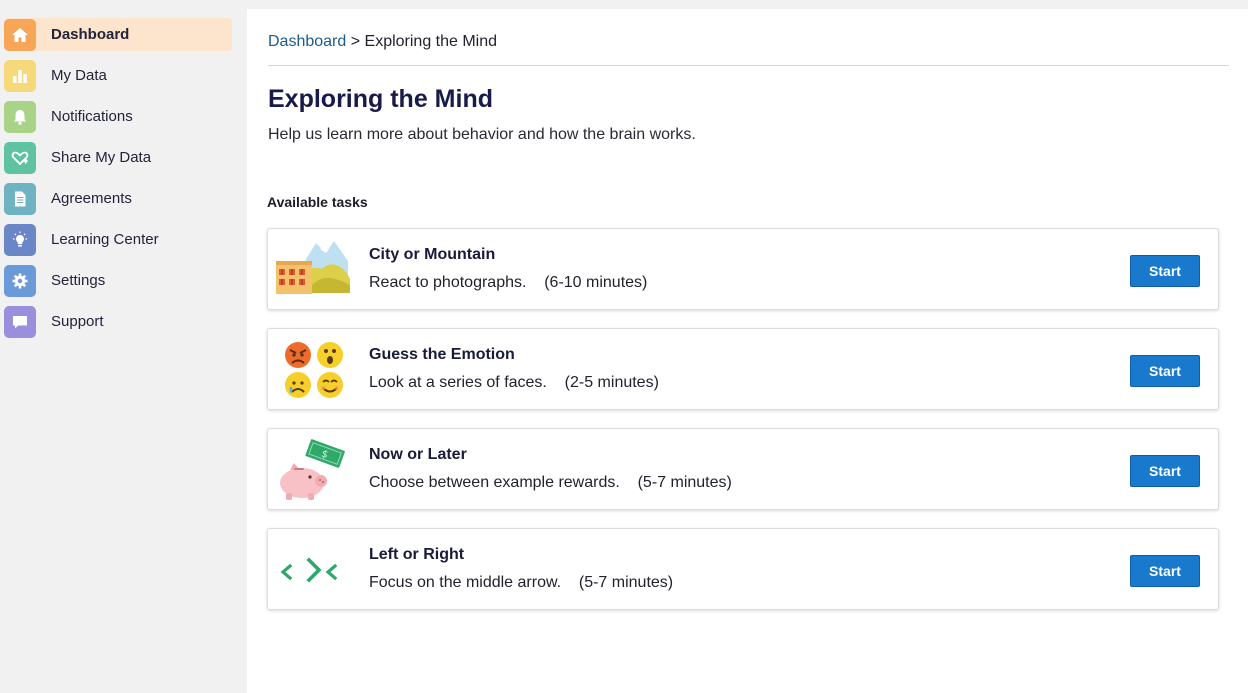 The height and width of the screenshot is (693, 1248). Describe the element at coordinates (432, 254) in the screenshot. I see `task-title: City or Mountain` at that location.